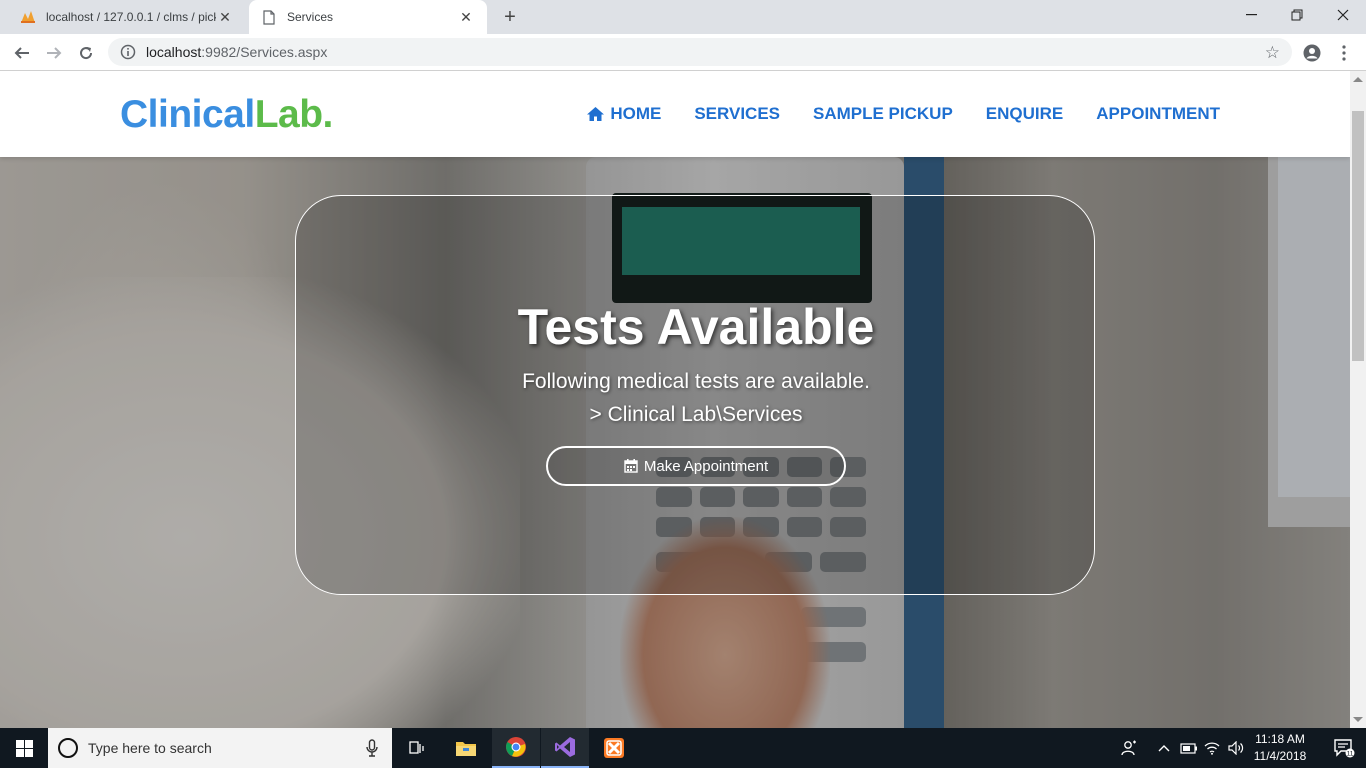  What do you see at coordinates (294, 114) in the screenshot?
I see `logo-text-lab: Lab.` at bounding box center [294, 114].